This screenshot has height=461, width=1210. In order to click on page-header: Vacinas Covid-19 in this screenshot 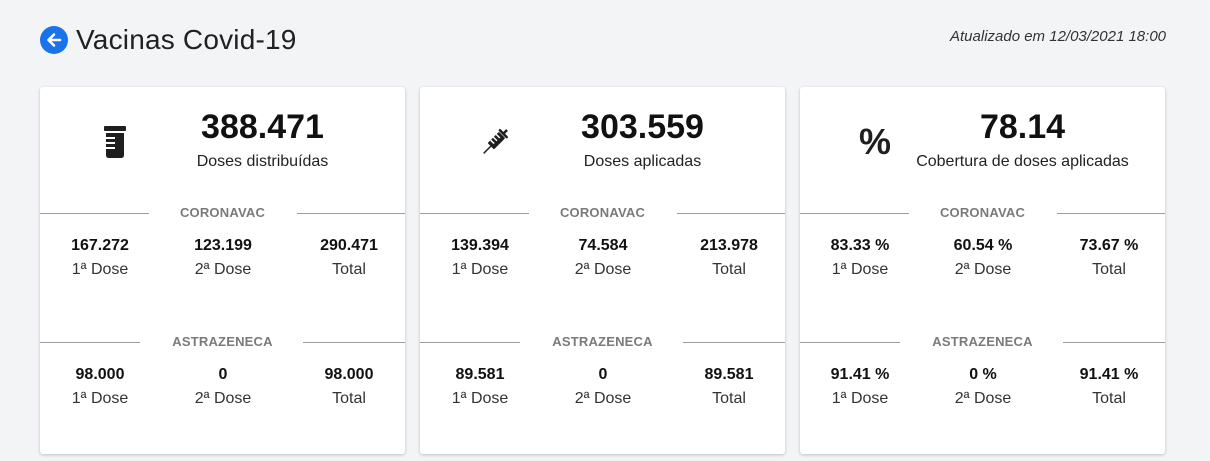, I will do `click(168, 40)`.